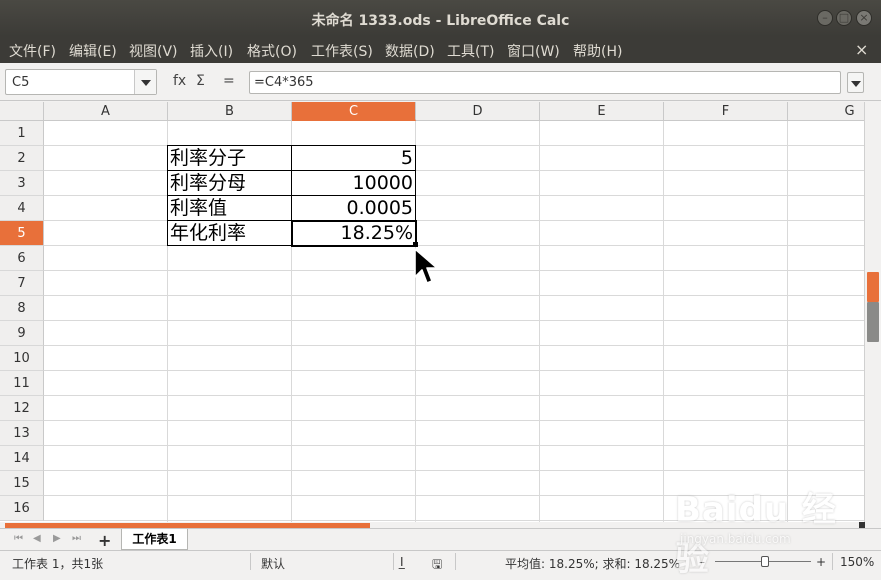 The width and height of the screenshot is (881, 580). What do you see at coordinates (93, 51) in the screenshot?
I see `menu-edit: 编辑(E)` at bounding box center [93, 51].